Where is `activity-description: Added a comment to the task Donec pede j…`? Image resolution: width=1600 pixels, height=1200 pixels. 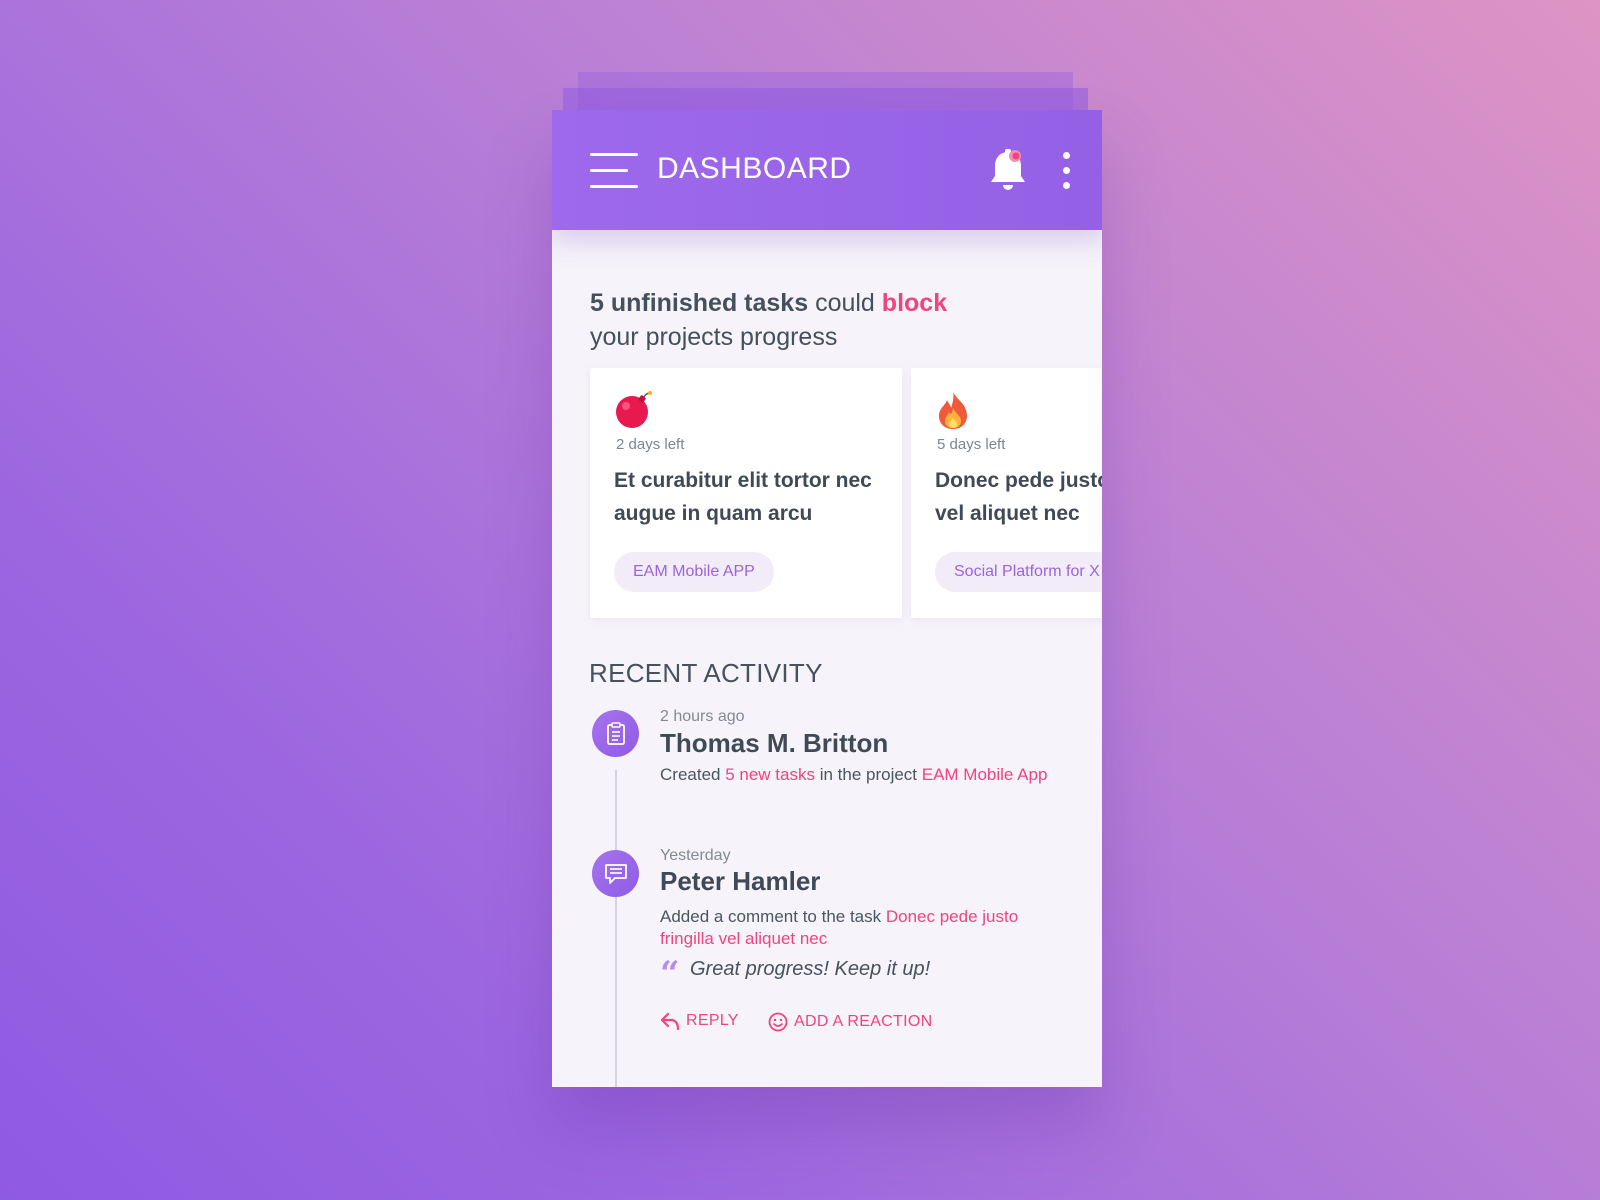 activity-description: Added a comment to the task Donec pede j… is located at coordinates (839, 927).